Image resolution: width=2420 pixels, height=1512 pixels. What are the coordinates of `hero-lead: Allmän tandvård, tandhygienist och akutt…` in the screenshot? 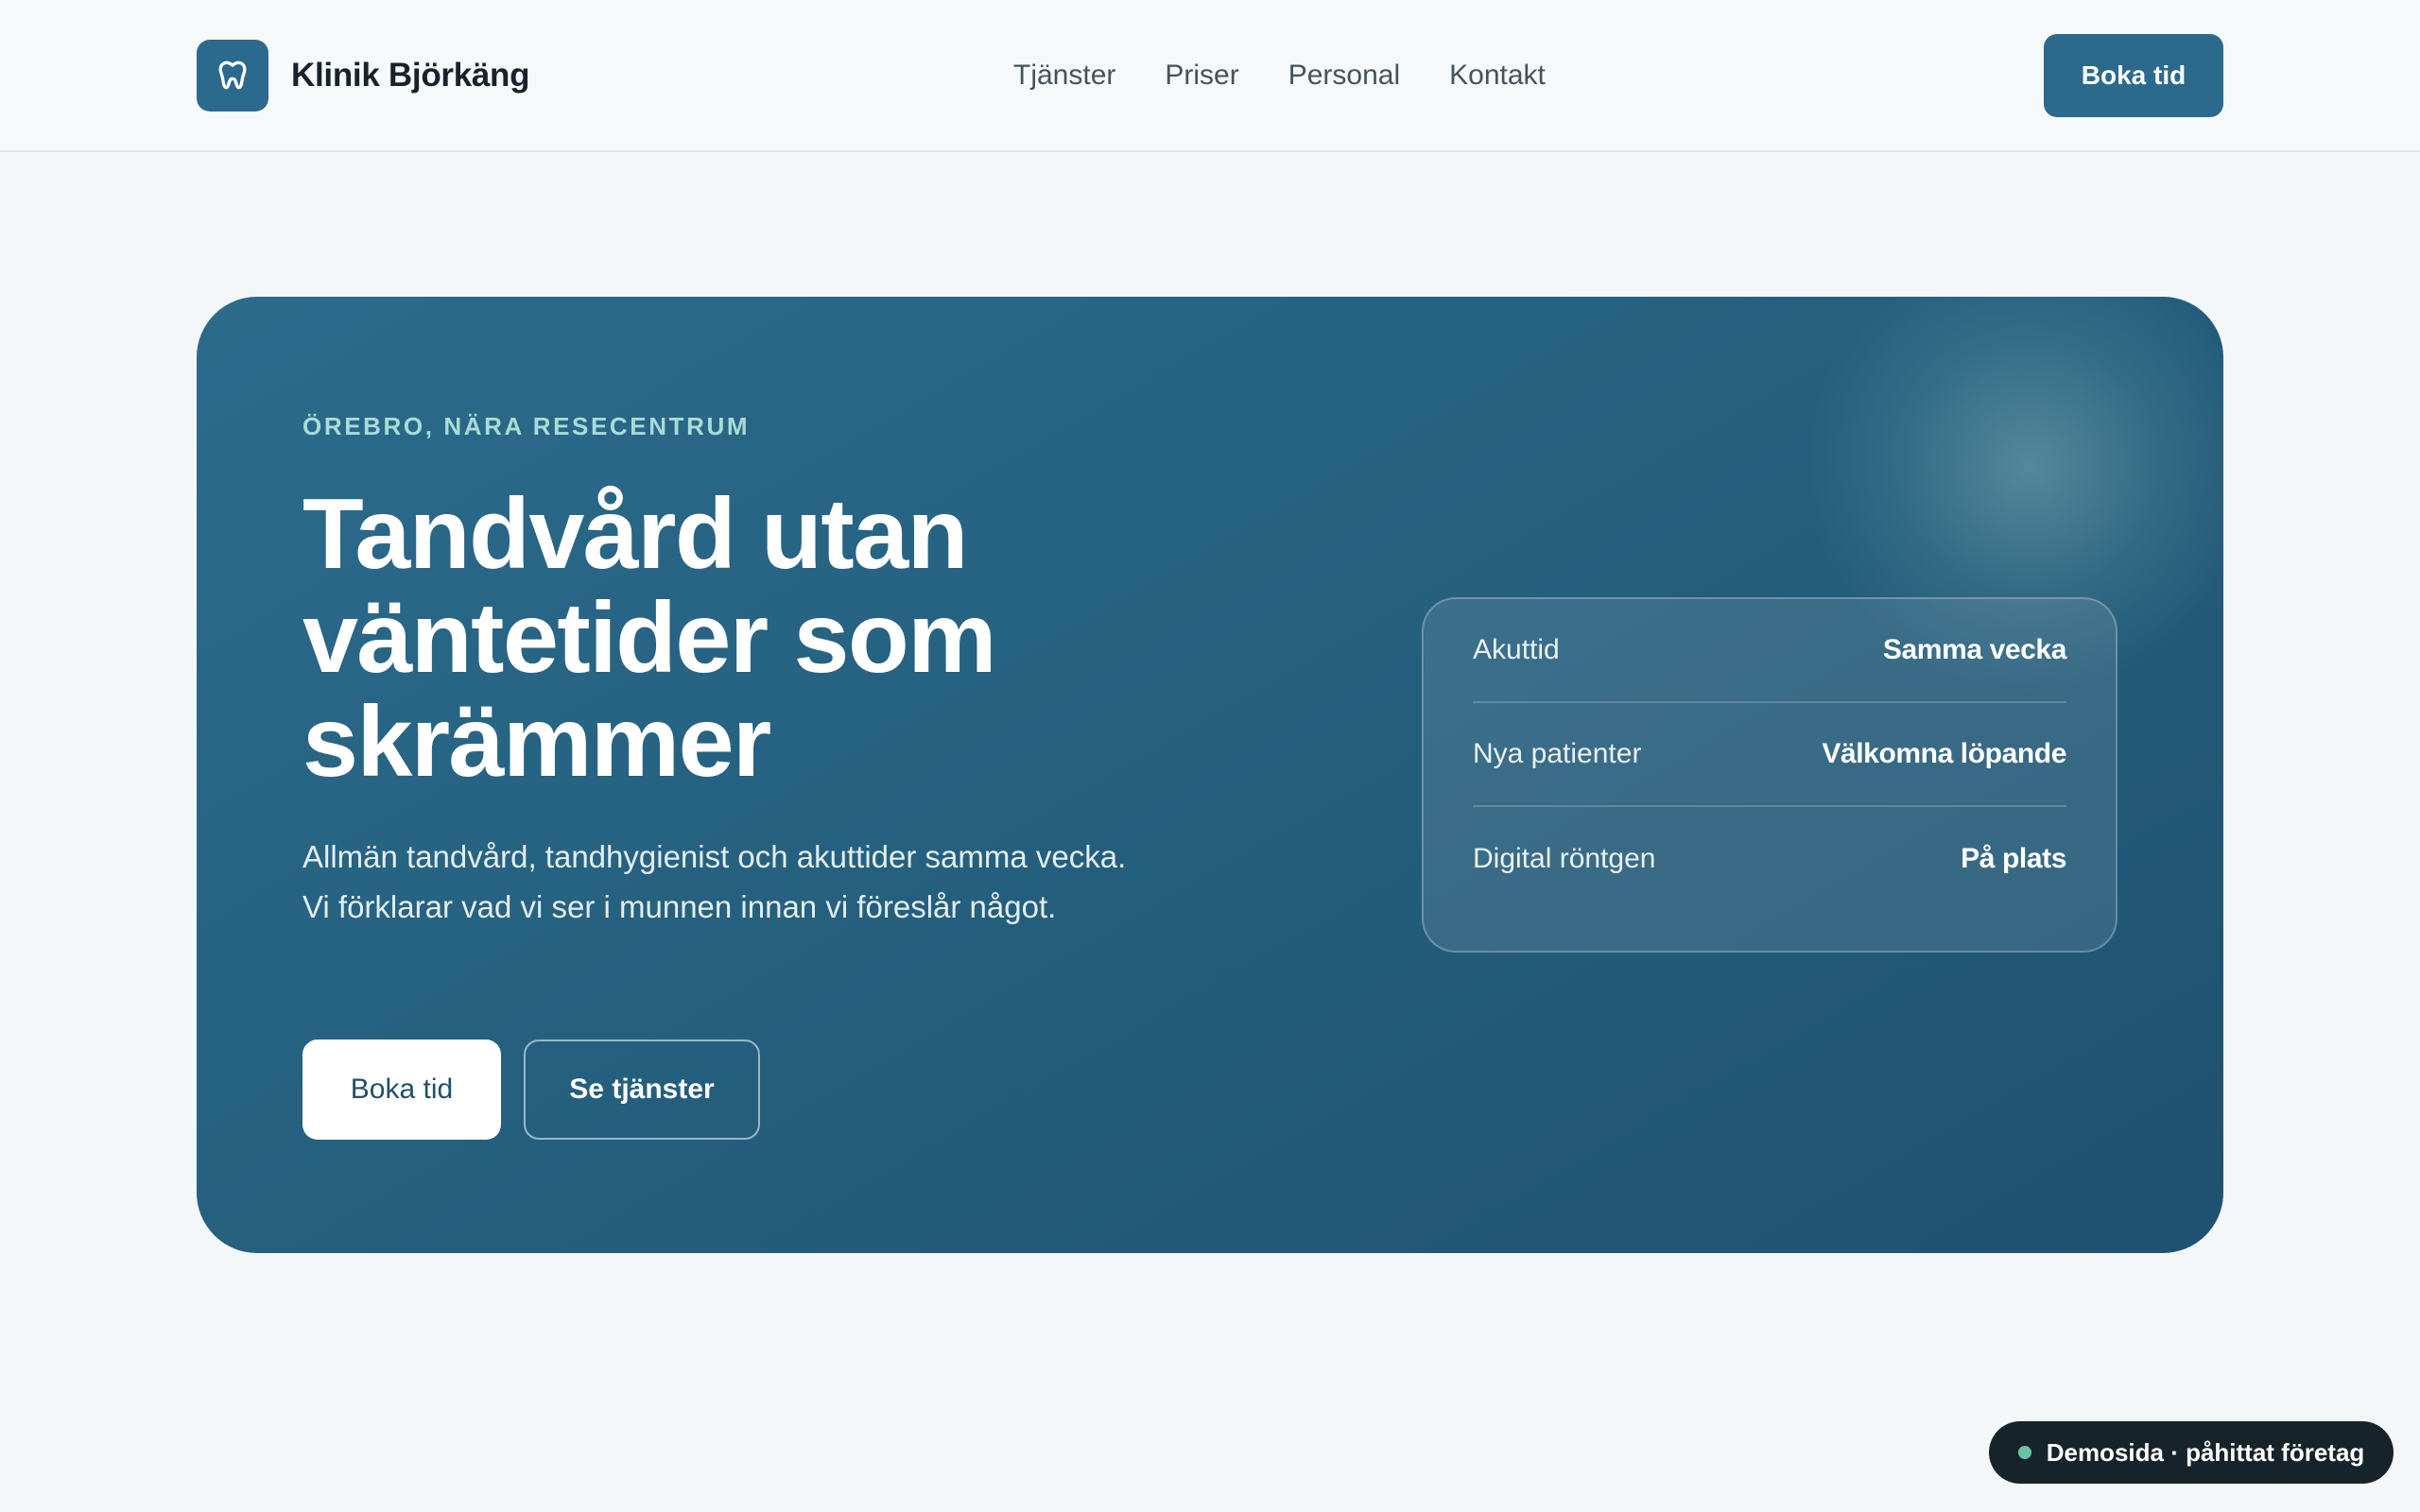 It's located at (714, 881).